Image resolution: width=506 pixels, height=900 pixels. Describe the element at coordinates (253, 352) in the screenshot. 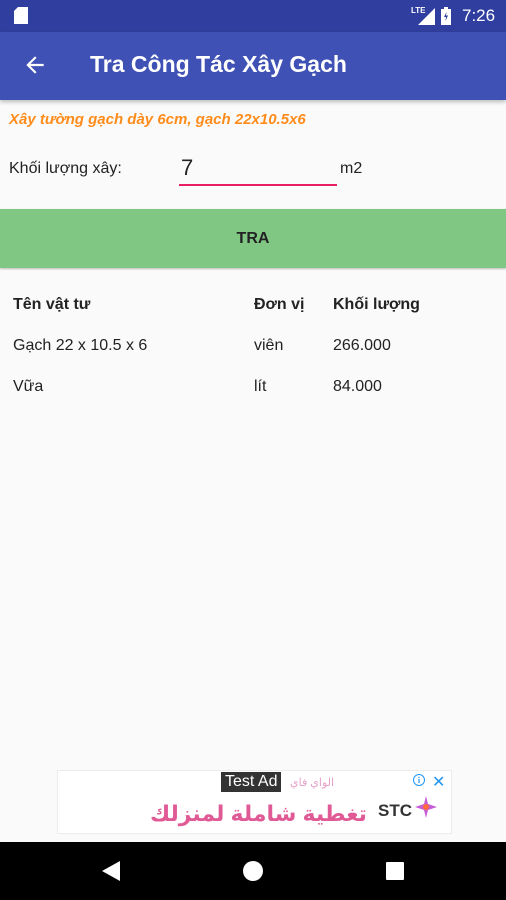

I see `table-row: Gạch 22 x 10.5 x 6 viên 266.000` at that location.